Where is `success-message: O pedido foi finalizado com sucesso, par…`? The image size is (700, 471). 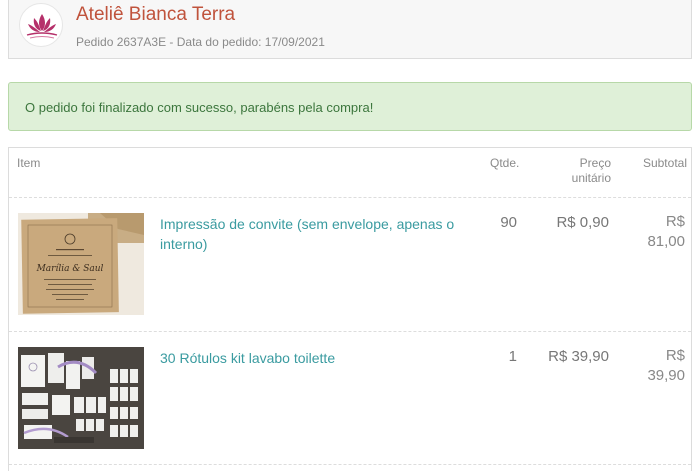
success-message: O pedido foi finalizado com sucesso, par… is located at coordinates (199, 107).